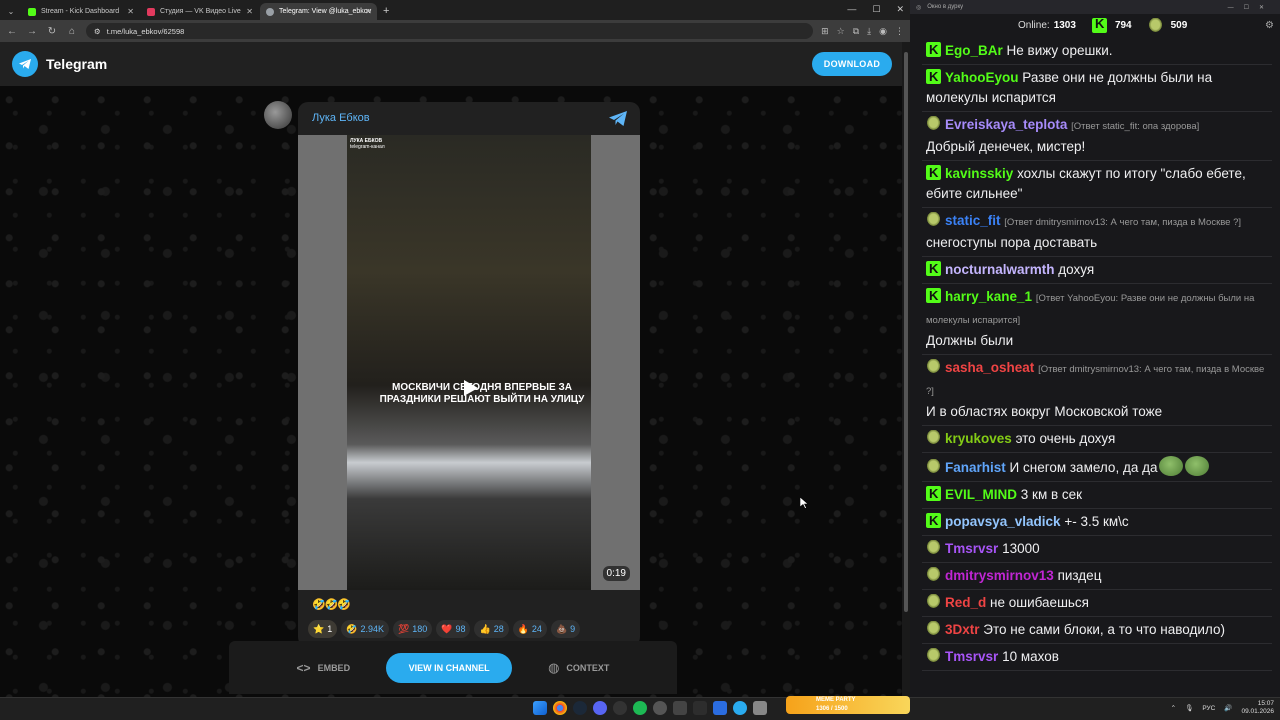 Image resolution: width=1280 pixels, height=720 pixels. I want to click on chat-message-text: Это не сами блоки, а то что наводило), so click(1104, 629).